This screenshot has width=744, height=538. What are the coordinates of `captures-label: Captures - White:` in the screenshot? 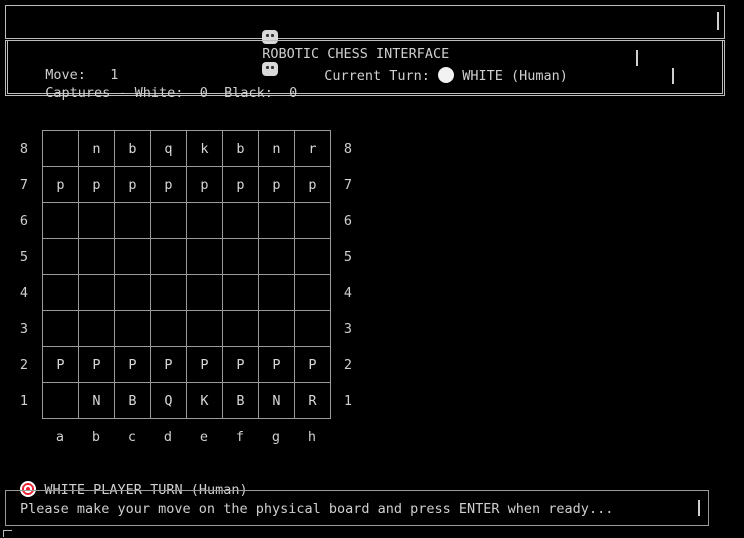 It's located at (114, 93).